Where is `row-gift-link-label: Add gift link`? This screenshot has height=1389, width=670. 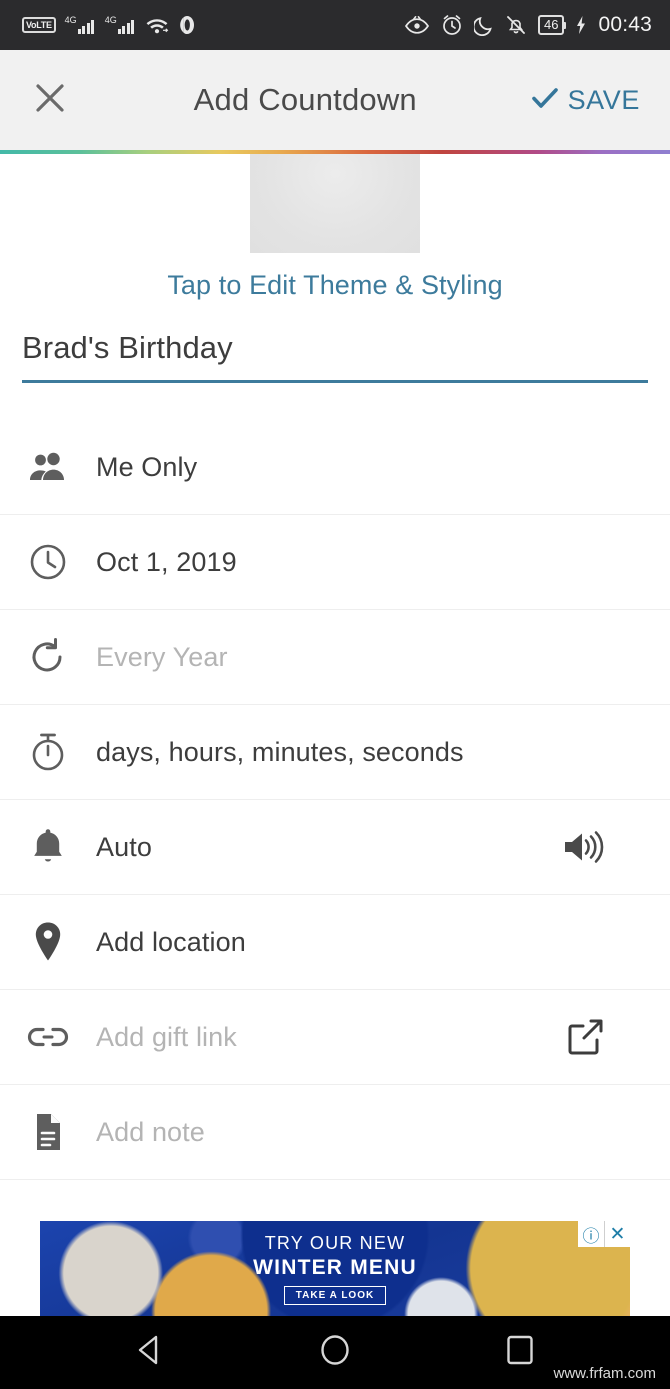
row-gift-link-label: Add gift link is located at coordinates (166, 1036).